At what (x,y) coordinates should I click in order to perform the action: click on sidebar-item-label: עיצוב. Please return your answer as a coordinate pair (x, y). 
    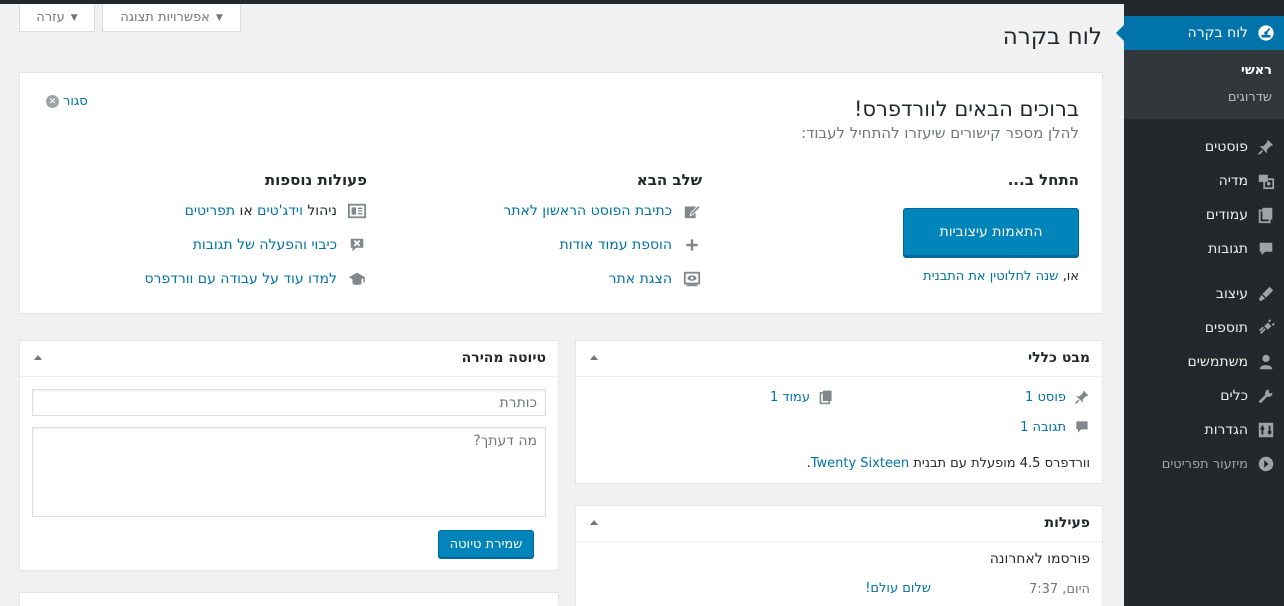
    Looking at the image, I should click on (1231, 294).